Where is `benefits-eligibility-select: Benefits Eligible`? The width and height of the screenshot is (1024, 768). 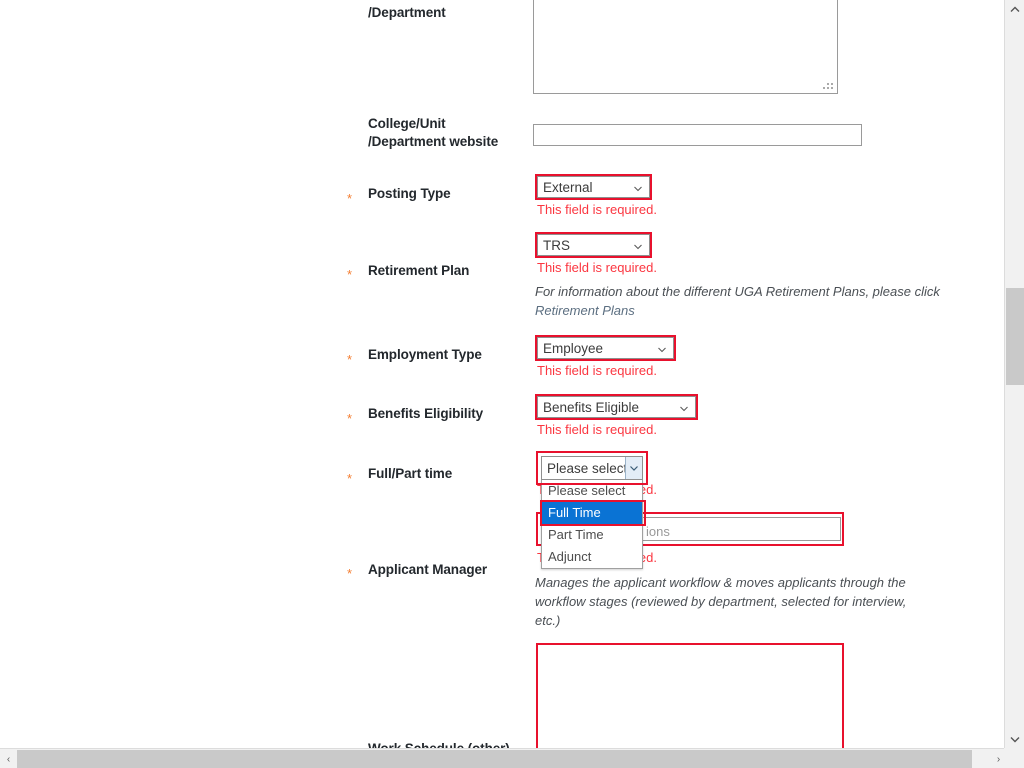 benefits-eligibility-select: Benefits Eligible is located at coordinates (616, 407).